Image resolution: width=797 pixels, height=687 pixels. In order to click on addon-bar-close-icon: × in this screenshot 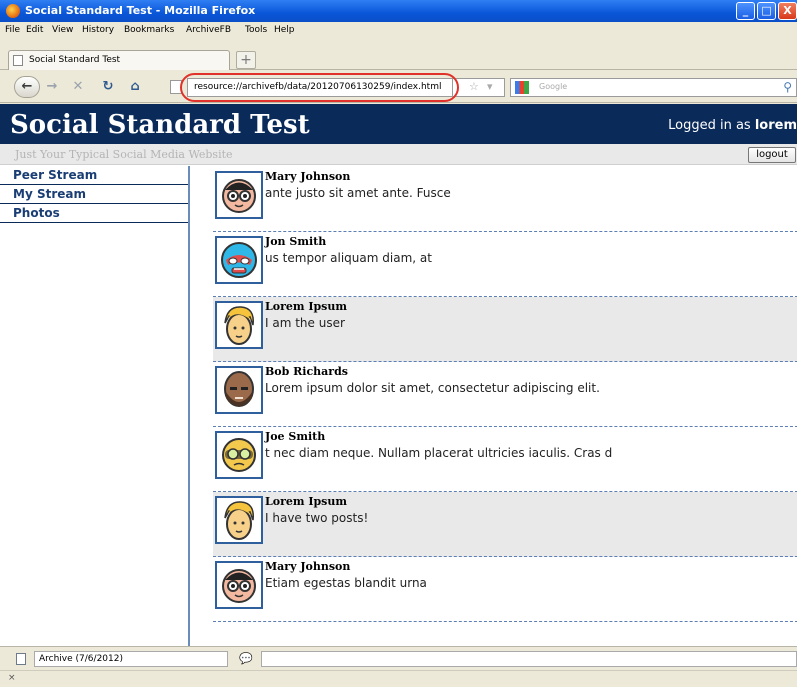, I will do `click(12, 678)`.